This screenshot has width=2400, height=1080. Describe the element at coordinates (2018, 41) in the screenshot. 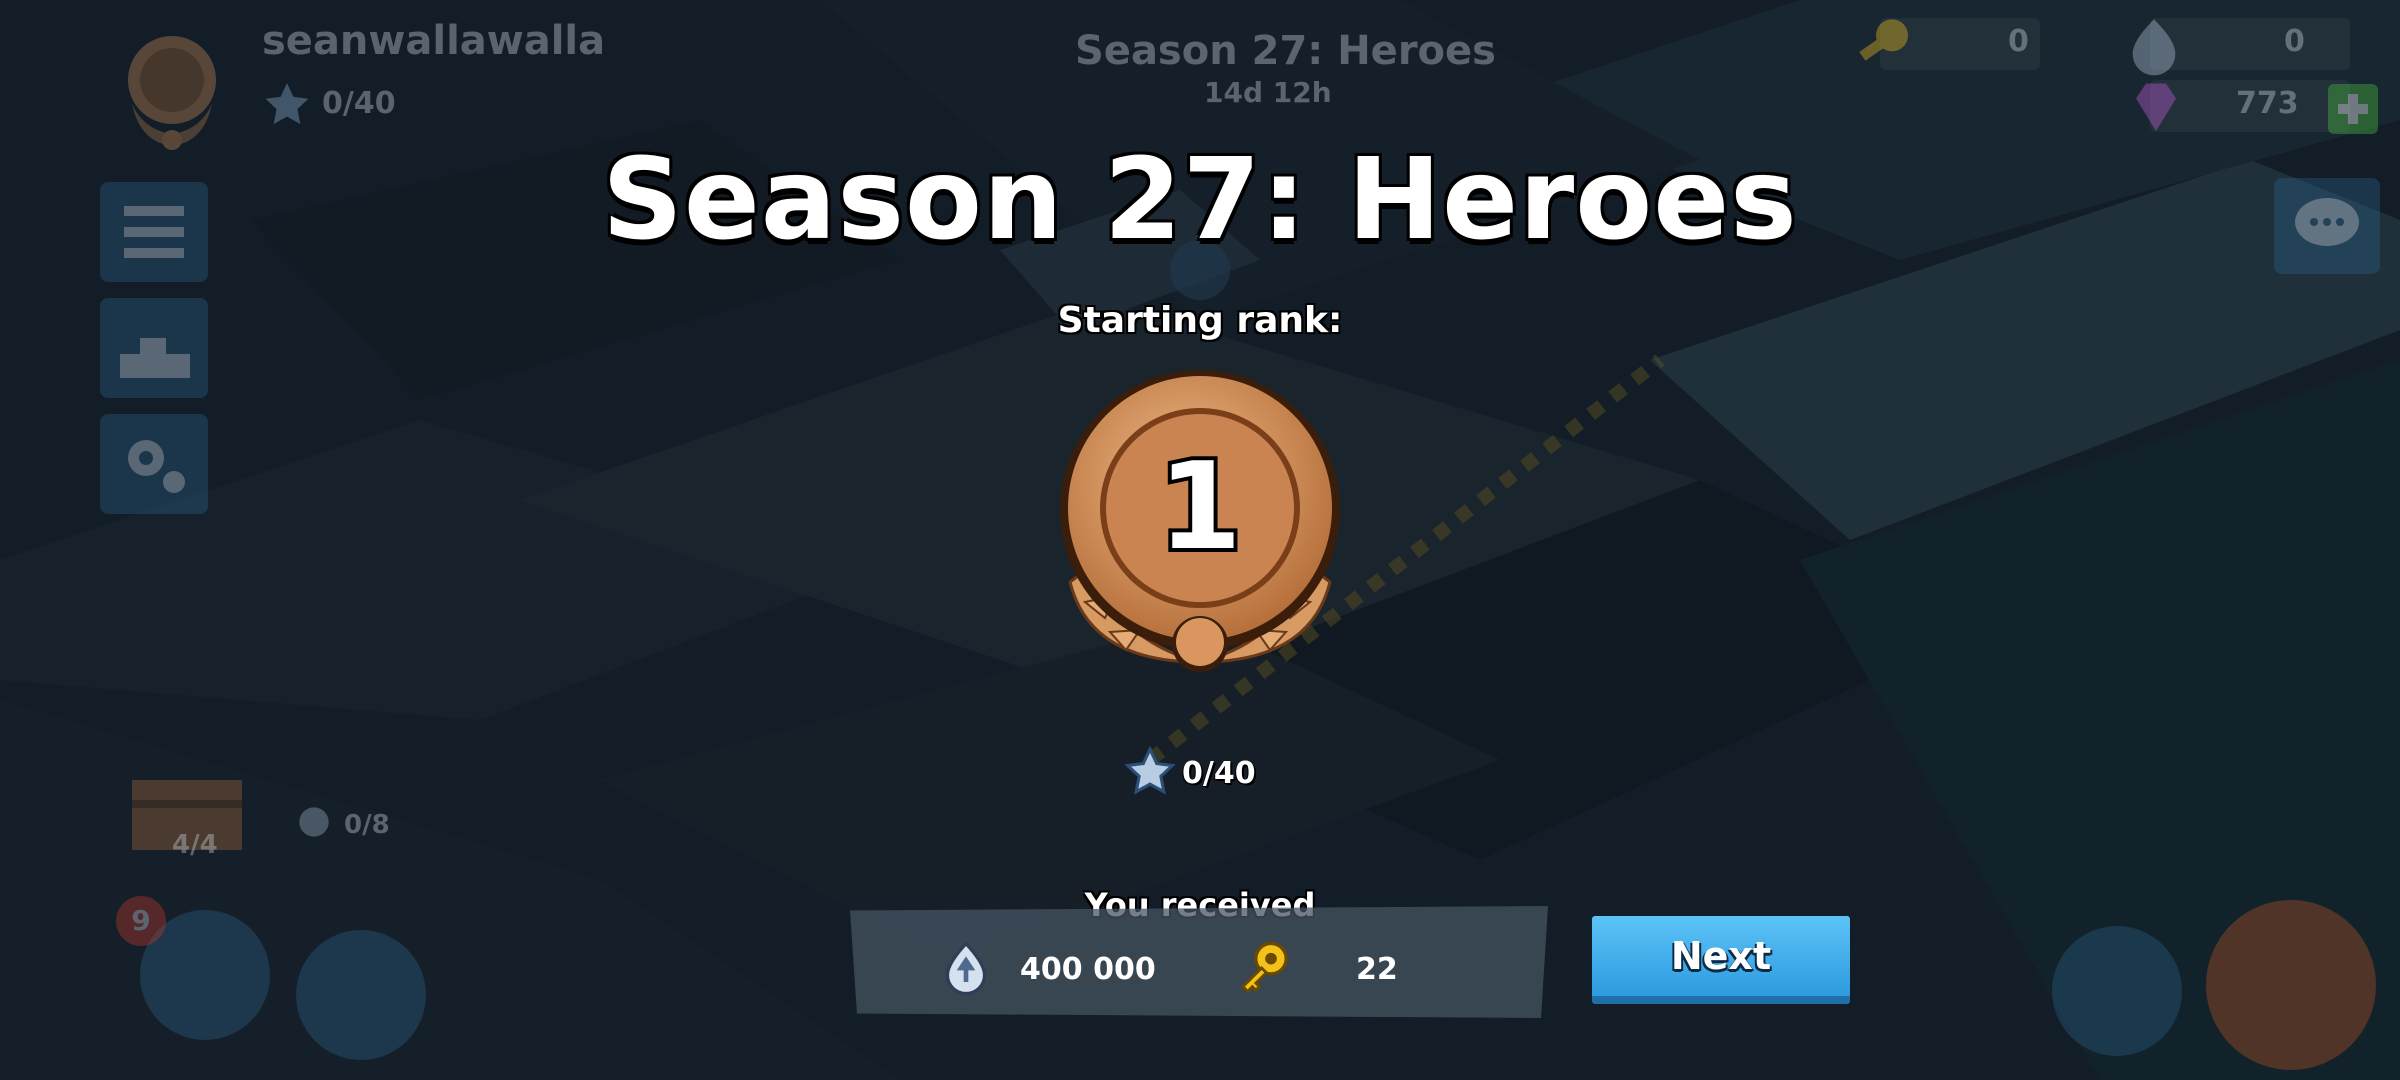

I see `keys-value: 0` at that location.